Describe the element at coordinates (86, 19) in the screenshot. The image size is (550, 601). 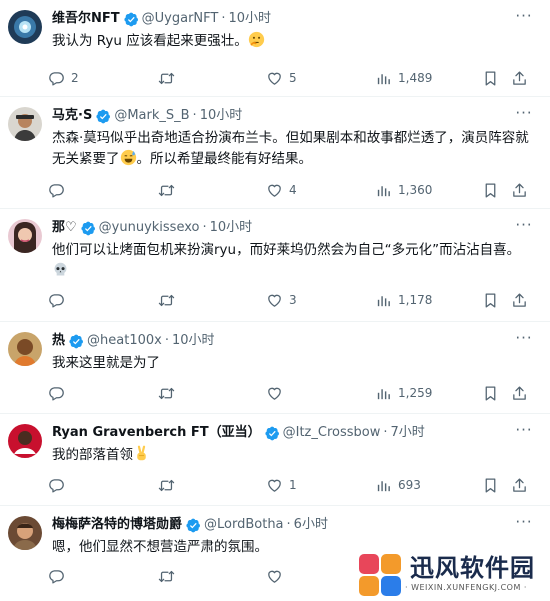
I see `author-name: 维吾尔NFT` at that location.